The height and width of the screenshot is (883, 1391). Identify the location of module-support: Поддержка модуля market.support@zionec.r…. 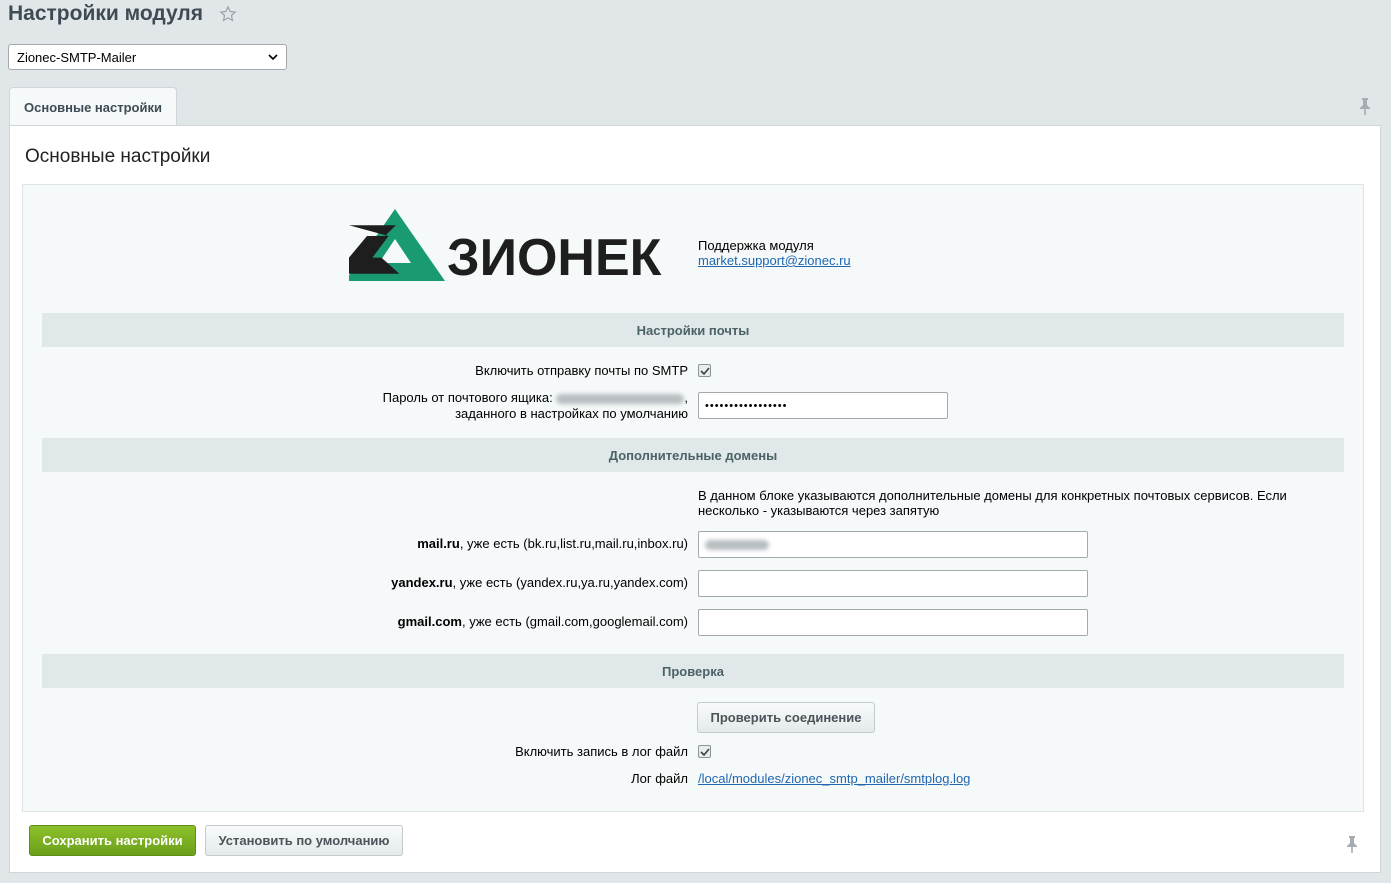
(774, 253).